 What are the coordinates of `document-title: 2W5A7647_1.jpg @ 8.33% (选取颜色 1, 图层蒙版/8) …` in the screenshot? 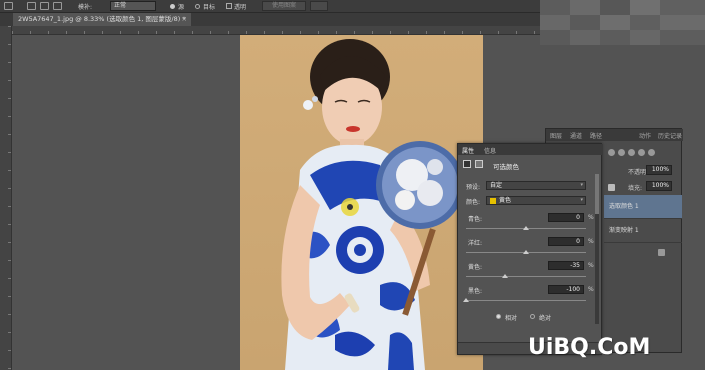 It's located at (102, 19).